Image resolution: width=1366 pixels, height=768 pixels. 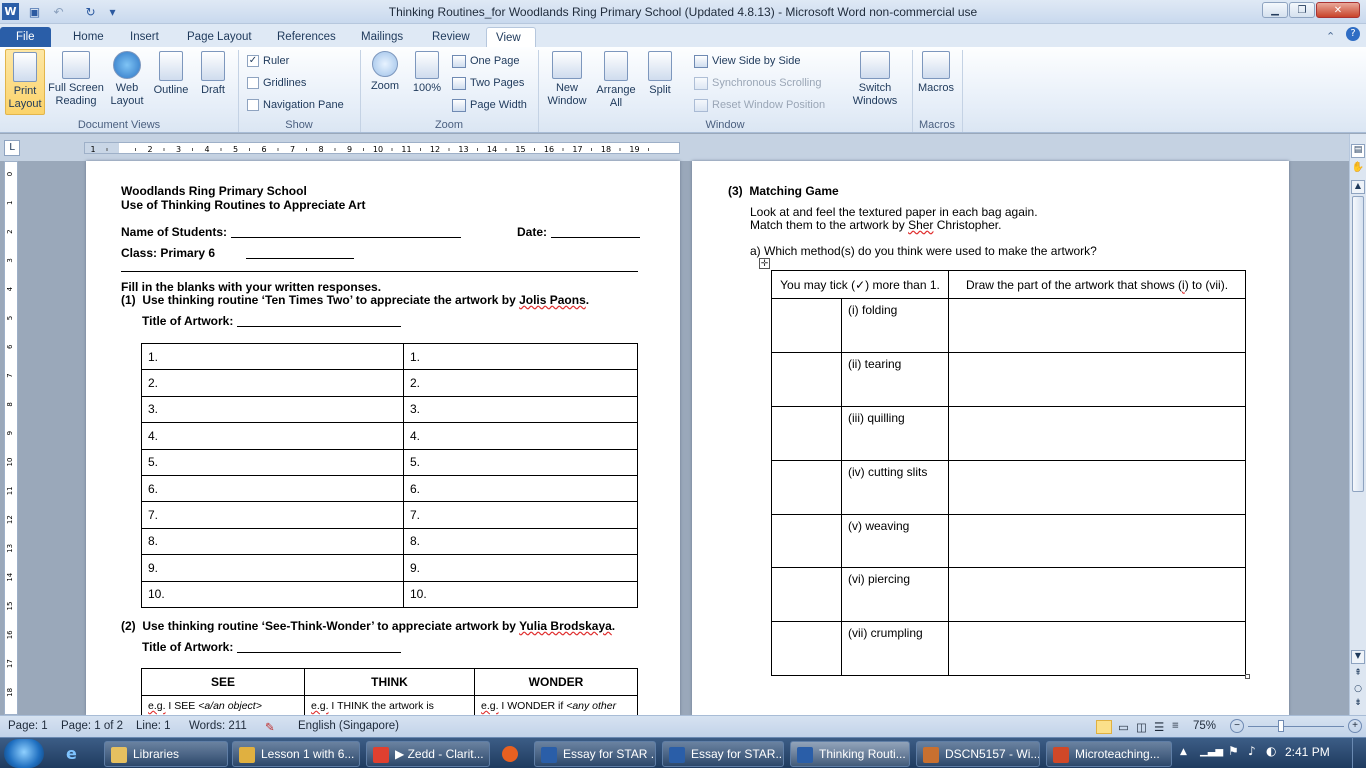 I want to click on language-icon: ◐, so click(x=1271, y=751).